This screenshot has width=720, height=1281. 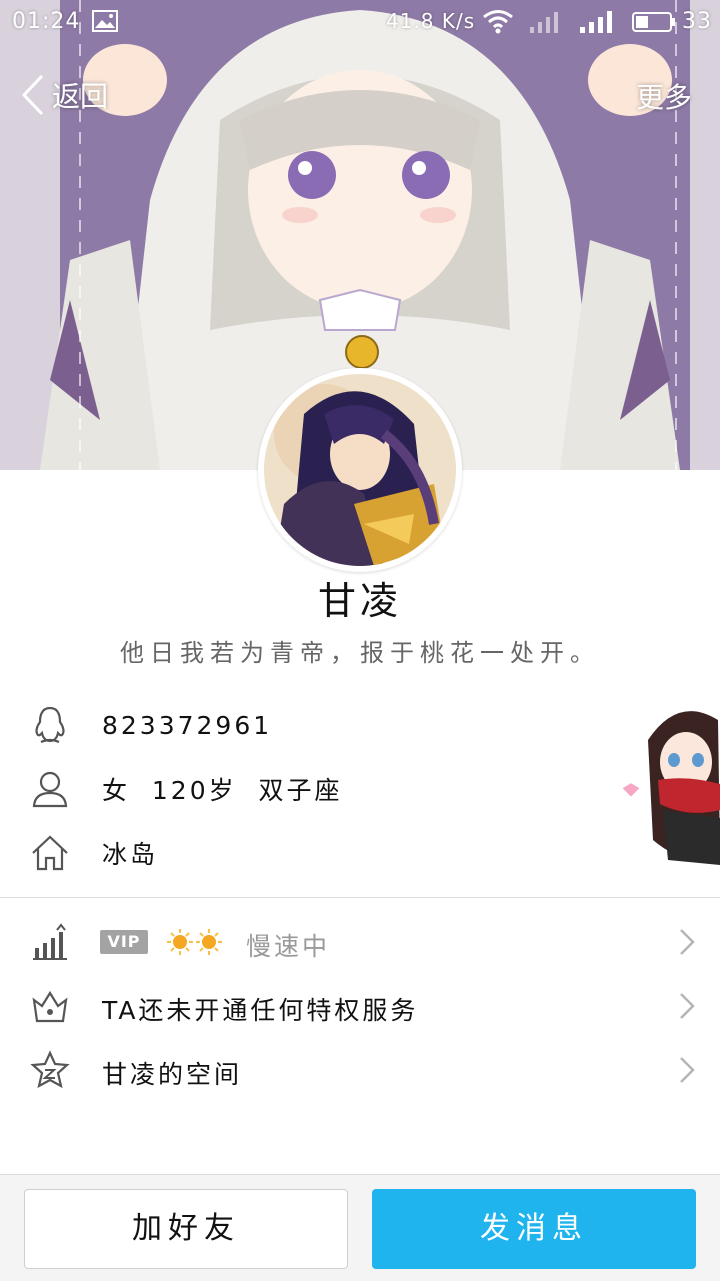 I want to click on image-icon, so click(x=105, y=21).